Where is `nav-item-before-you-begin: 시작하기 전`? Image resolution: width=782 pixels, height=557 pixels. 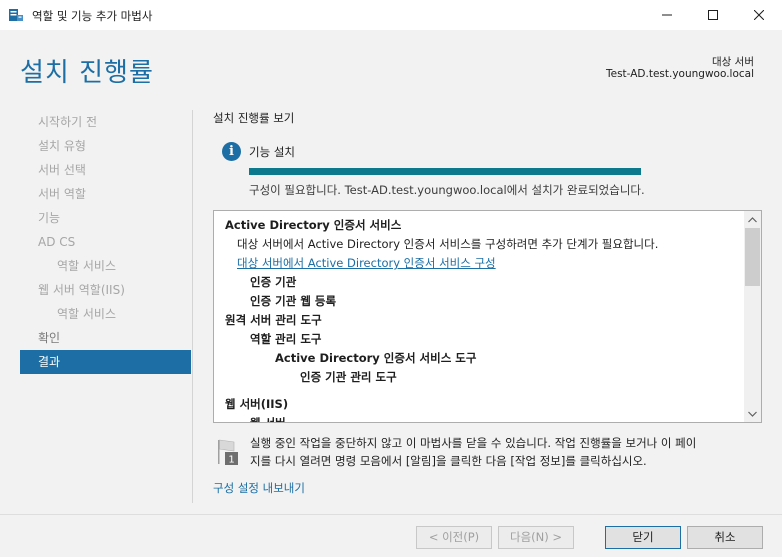
nav-item-before-you-begin: 시작하기 전 is located at coordinates (68, 122).